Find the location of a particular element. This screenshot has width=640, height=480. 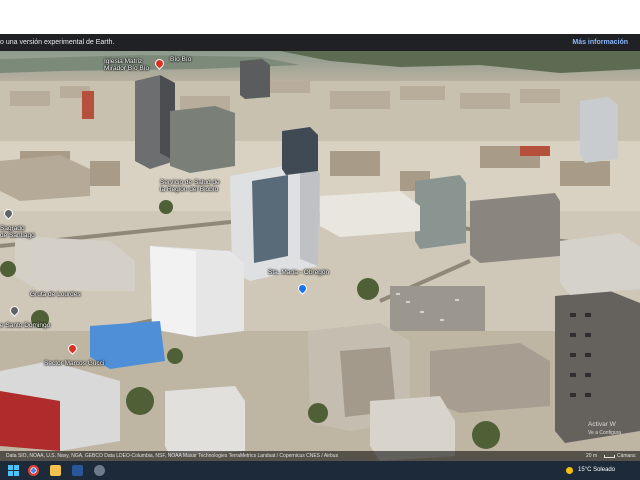

label-center-place: Sta. María - Obregón is located at coordinates (298, 272).